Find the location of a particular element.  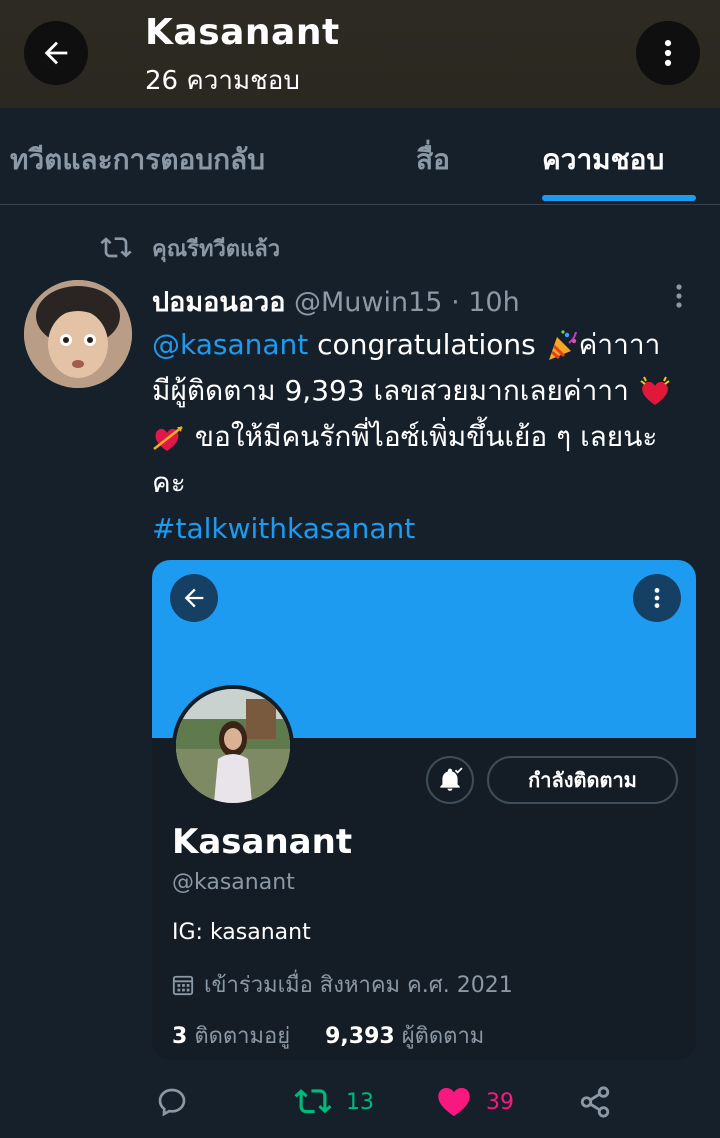

followers-count: 9,393 is located at coordinates (360, 1036).